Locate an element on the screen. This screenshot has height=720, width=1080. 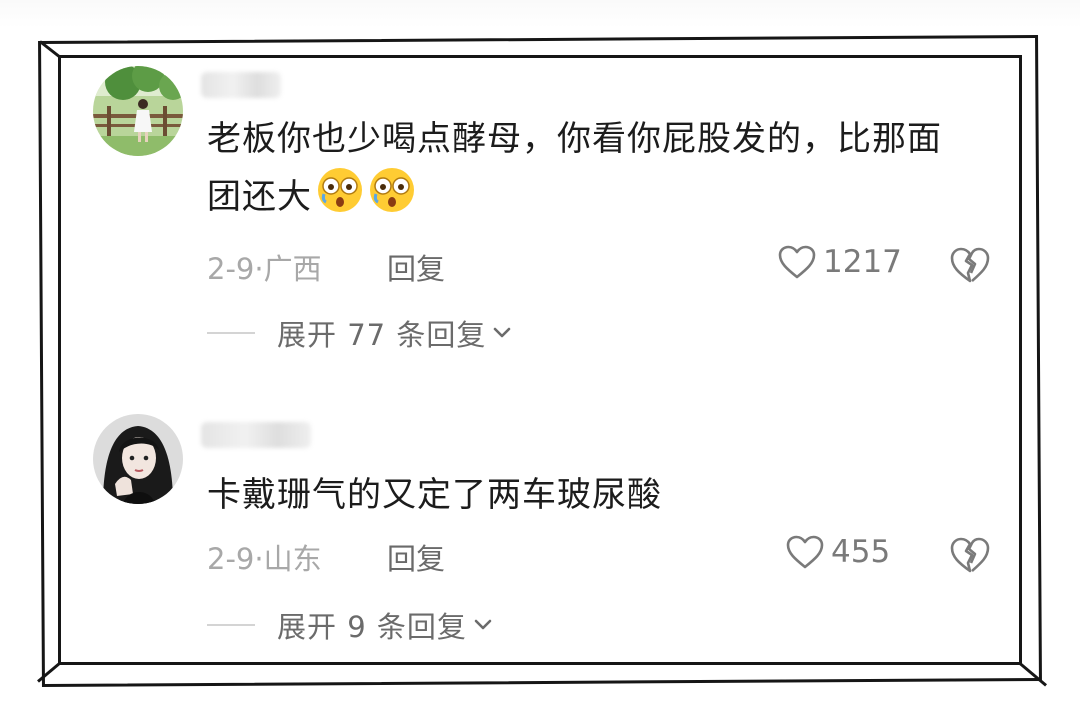
like-button: 455 is located at coordinates (837, 552).